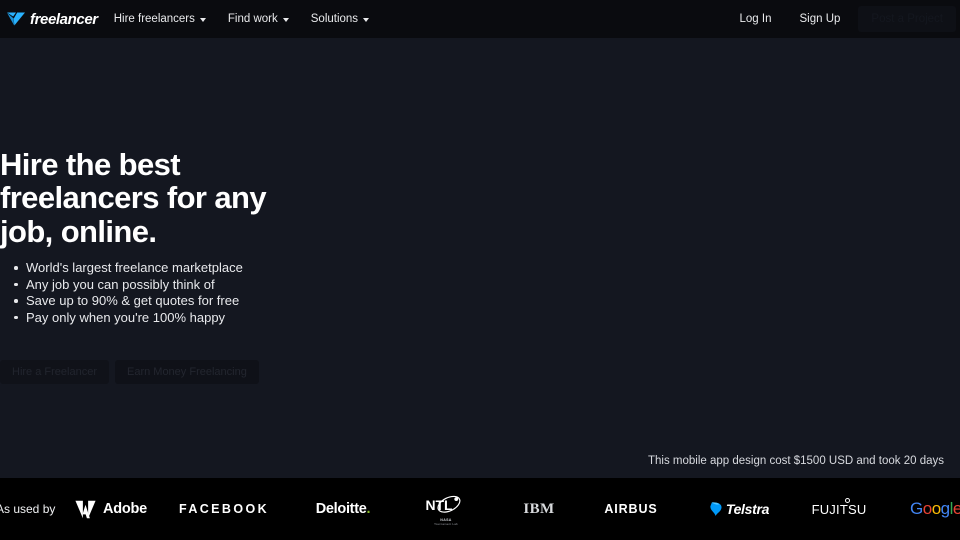 This screenshot has height=540, width=960. I want to click on hero-cta-group: Hire a Freelancer Earn Money Freelancing, so click(129, 372).